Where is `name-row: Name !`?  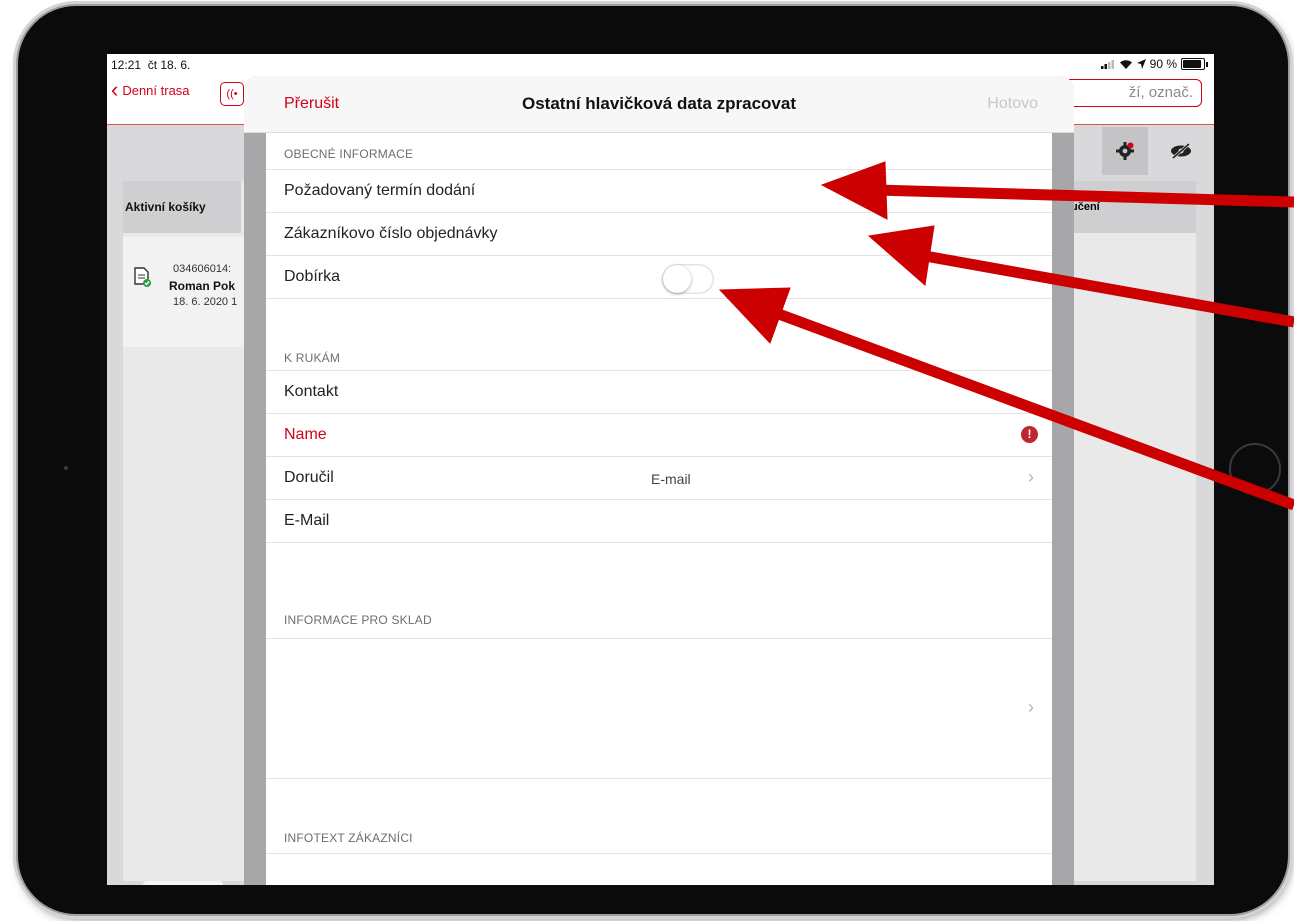
name-row: Name ! is located at coordinates (659, 434).